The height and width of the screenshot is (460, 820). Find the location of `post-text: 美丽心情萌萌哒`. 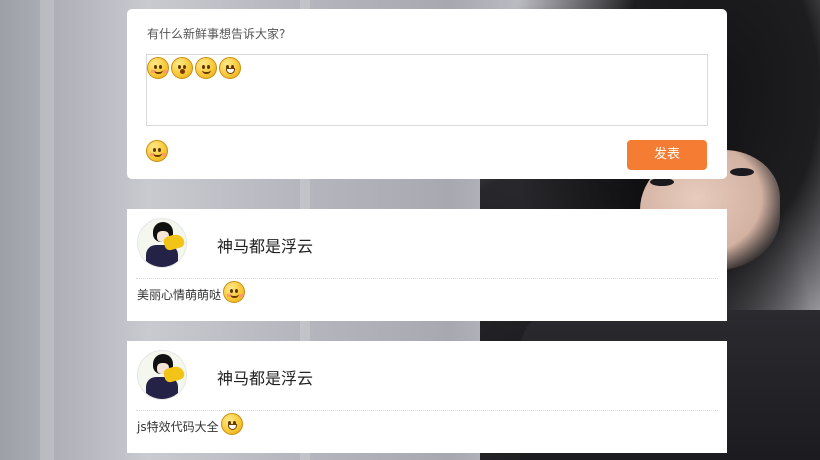

post-text: 美丽心情萌萌哒 is located at coordinates (179, 295).